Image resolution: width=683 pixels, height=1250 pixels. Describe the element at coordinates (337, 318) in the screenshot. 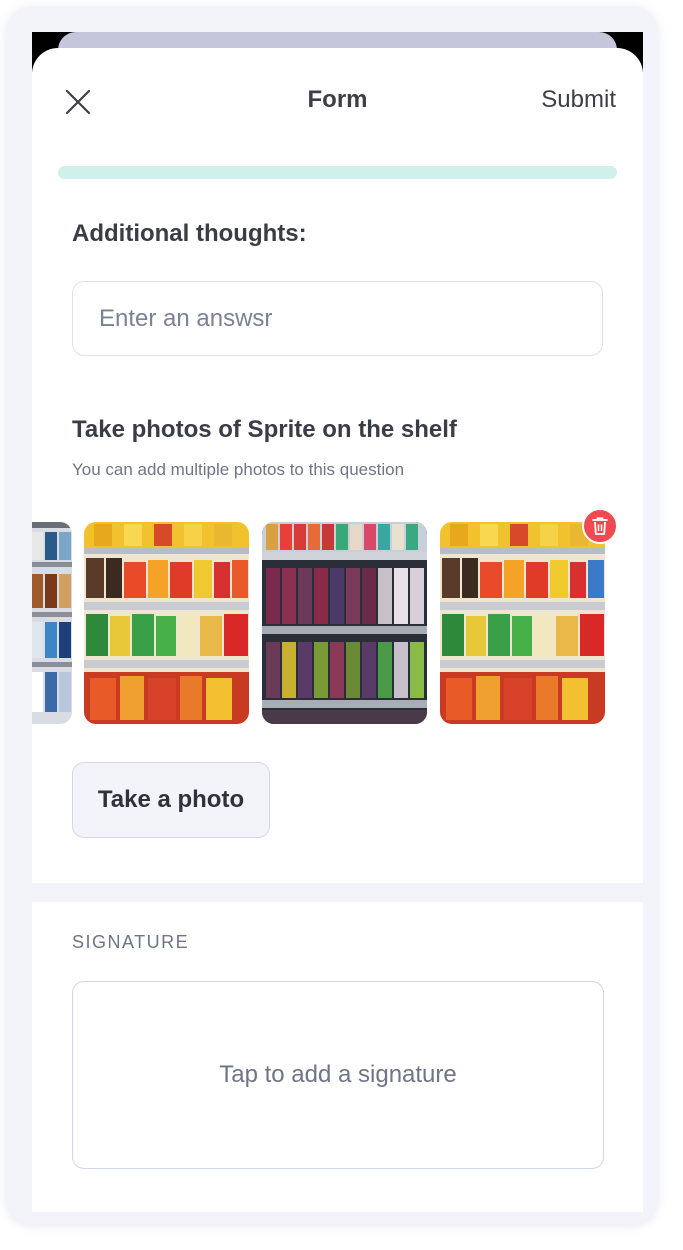

I see `answer-input` at that location.